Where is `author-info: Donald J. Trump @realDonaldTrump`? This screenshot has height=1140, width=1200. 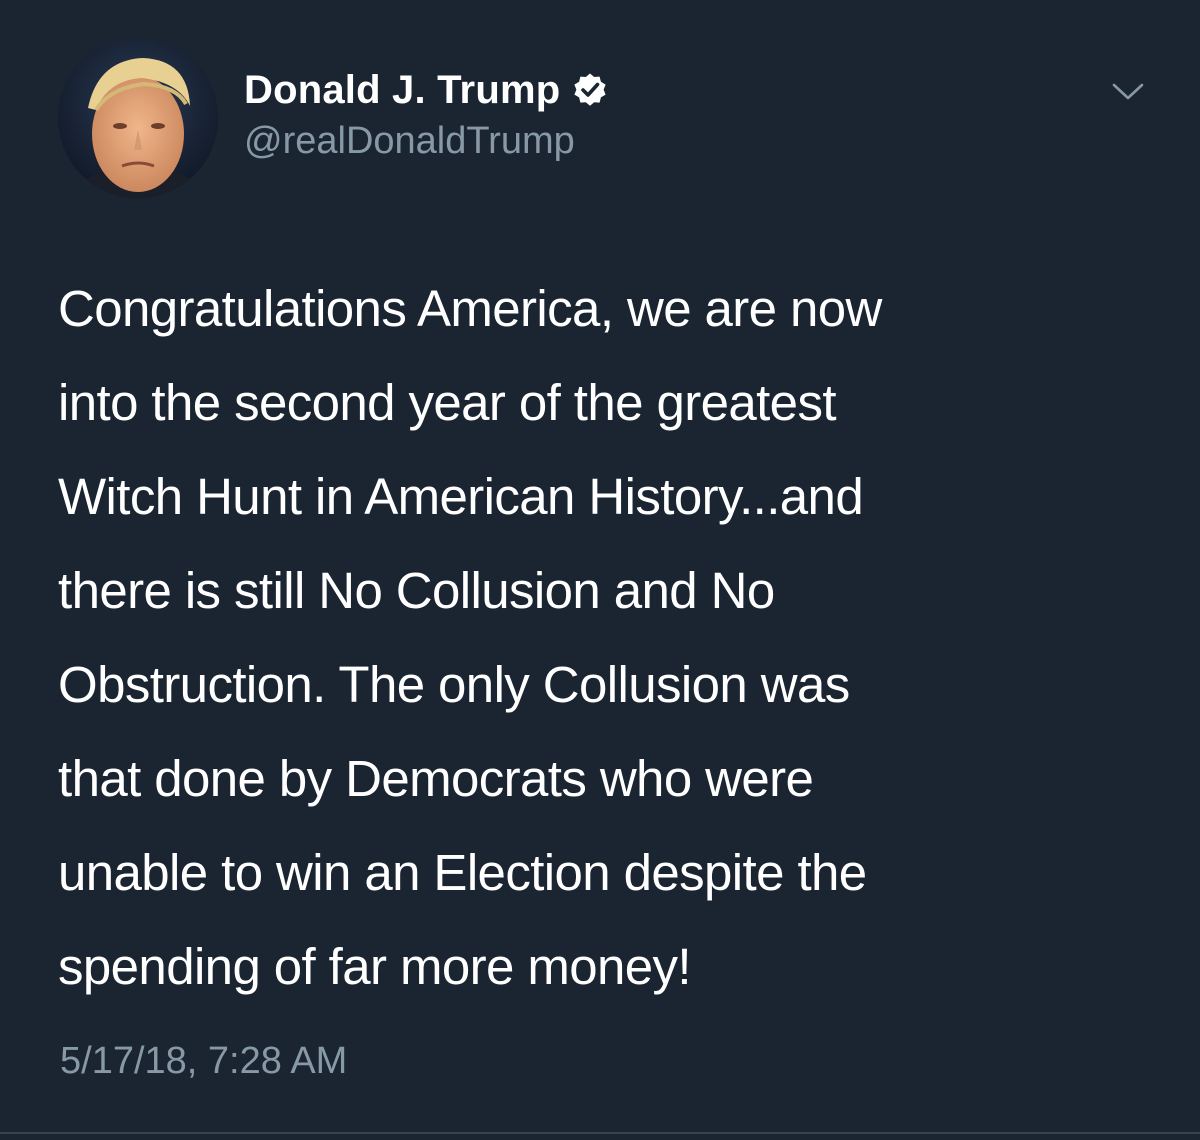
author-info: Donald J. Trump @realDonaldTrump is located at coordinates (426, 113).